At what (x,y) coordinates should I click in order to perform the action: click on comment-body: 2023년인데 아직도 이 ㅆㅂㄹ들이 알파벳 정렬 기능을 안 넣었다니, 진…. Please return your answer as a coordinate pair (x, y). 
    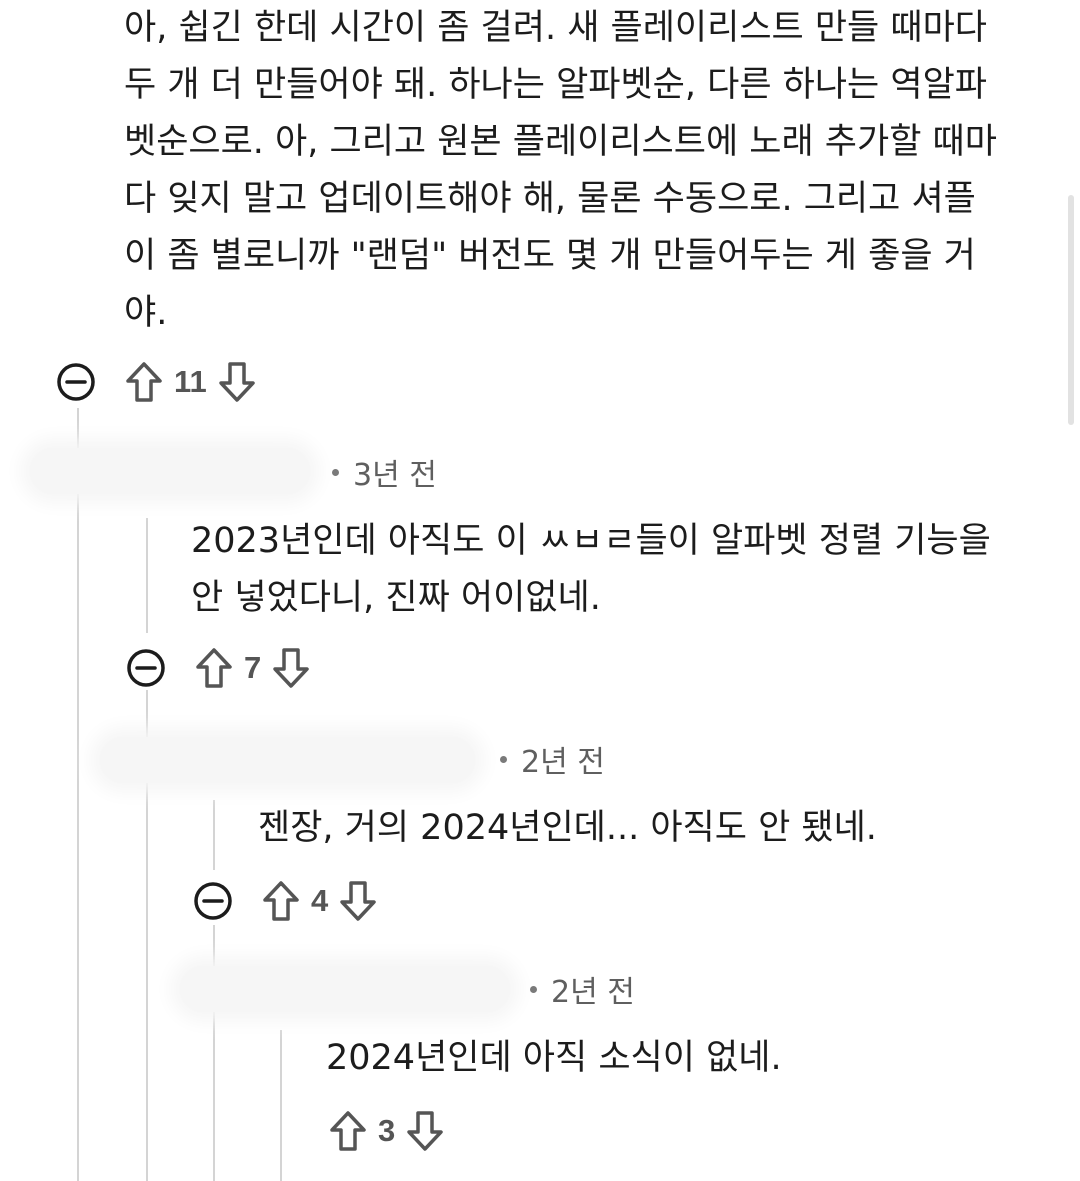
    Looking at the image, I should click on (591, 569).